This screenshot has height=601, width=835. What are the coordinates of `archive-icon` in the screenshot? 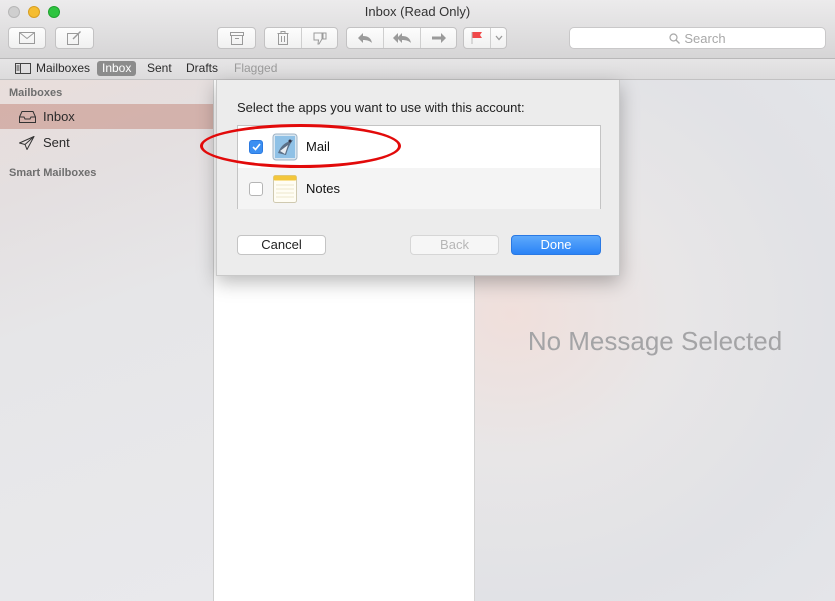 It's located at (236, 38).